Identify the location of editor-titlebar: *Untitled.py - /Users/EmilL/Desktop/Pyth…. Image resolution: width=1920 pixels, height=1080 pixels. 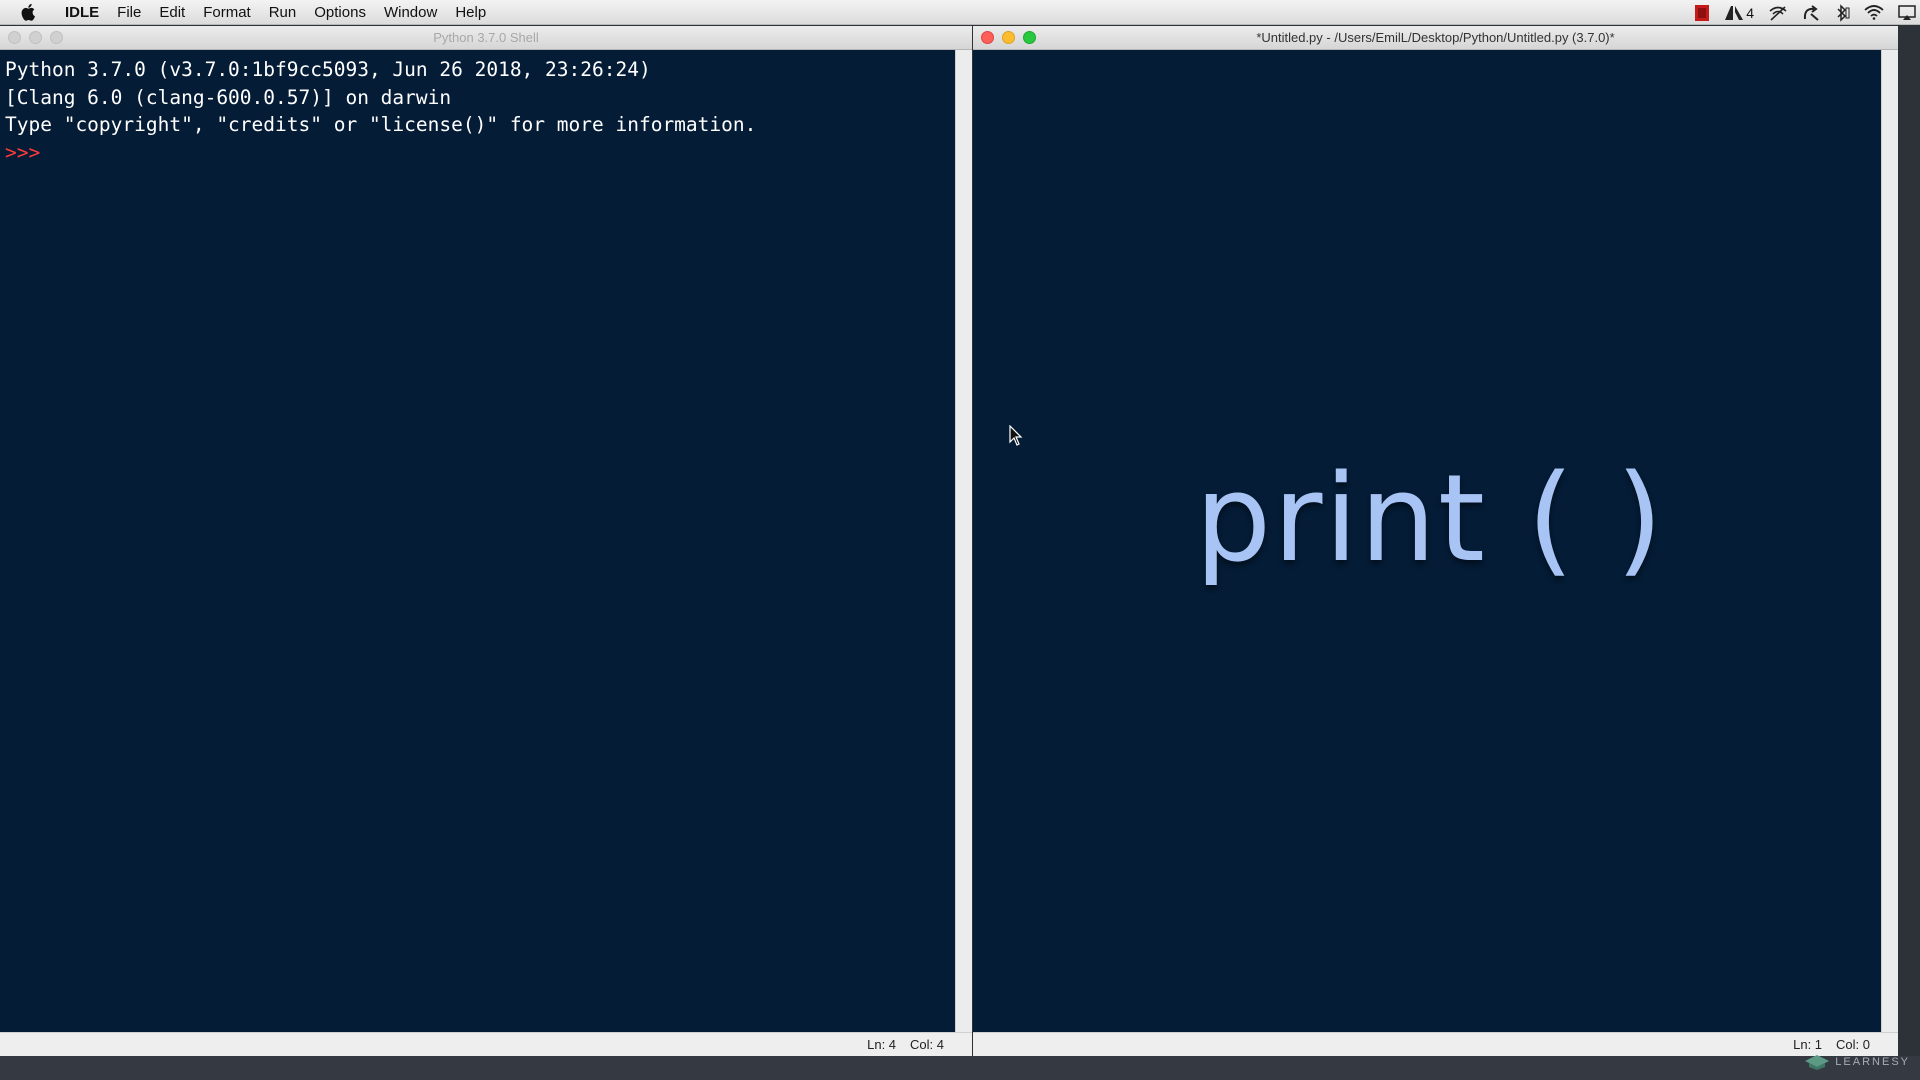
(1435, 38).